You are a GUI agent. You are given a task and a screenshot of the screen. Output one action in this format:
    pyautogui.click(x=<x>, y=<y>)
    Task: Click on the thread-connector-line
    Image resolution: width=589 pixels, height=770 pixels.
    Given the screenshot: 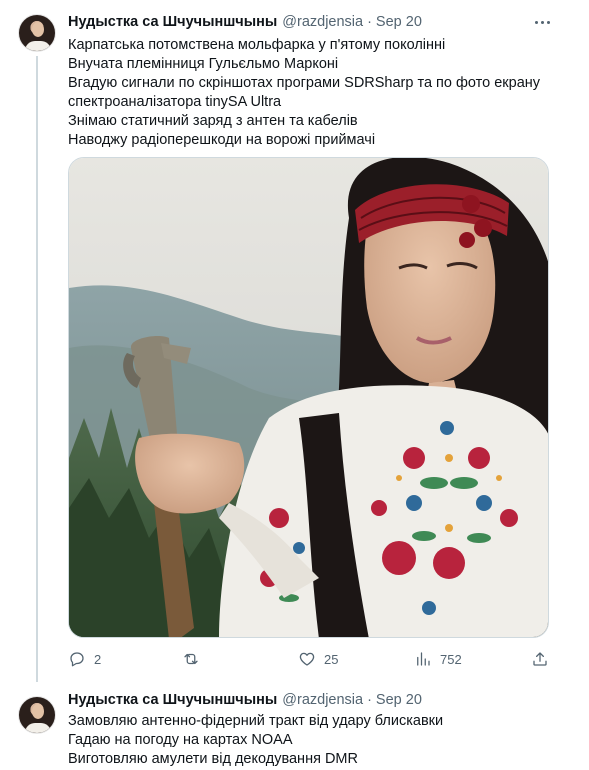 What is the action you would take?
    pyautogui.click(x=37, y=369)
    